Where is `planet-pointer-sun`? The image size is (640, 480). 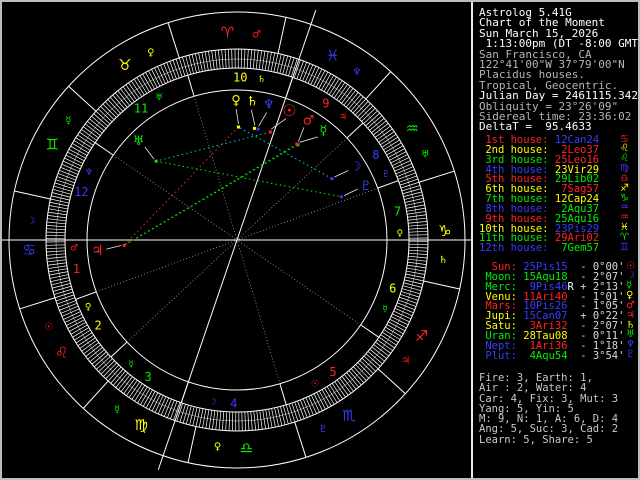 planet-pointer-sun is located at coordinates (278, 124).